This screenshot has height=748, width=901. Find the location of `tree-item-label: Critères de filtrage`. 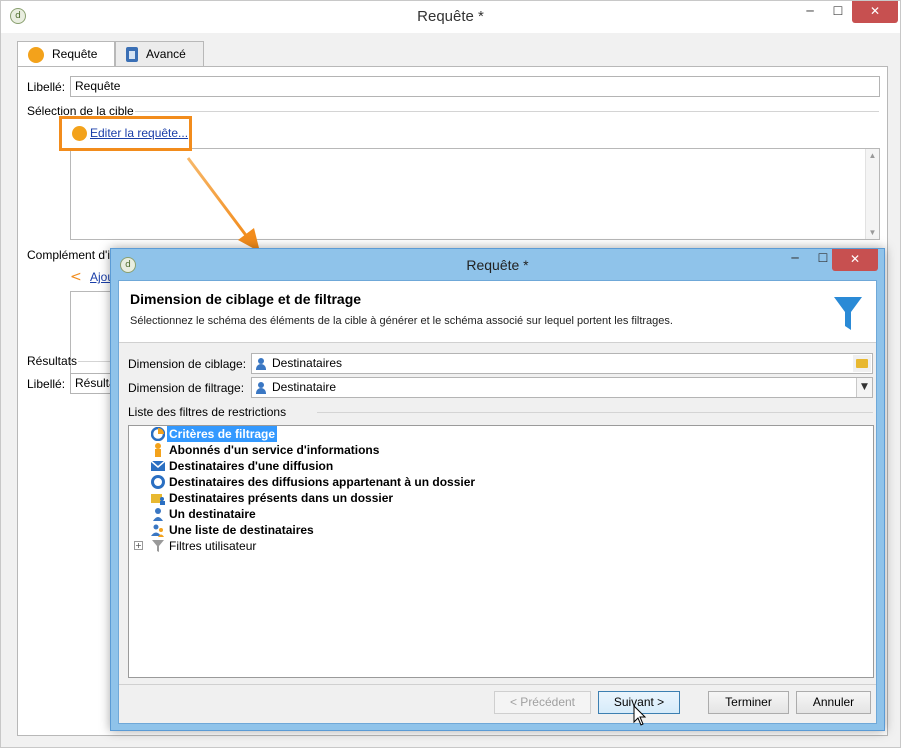

tree-item-label: Critères de filtrage is located at coordinates (222, 434).